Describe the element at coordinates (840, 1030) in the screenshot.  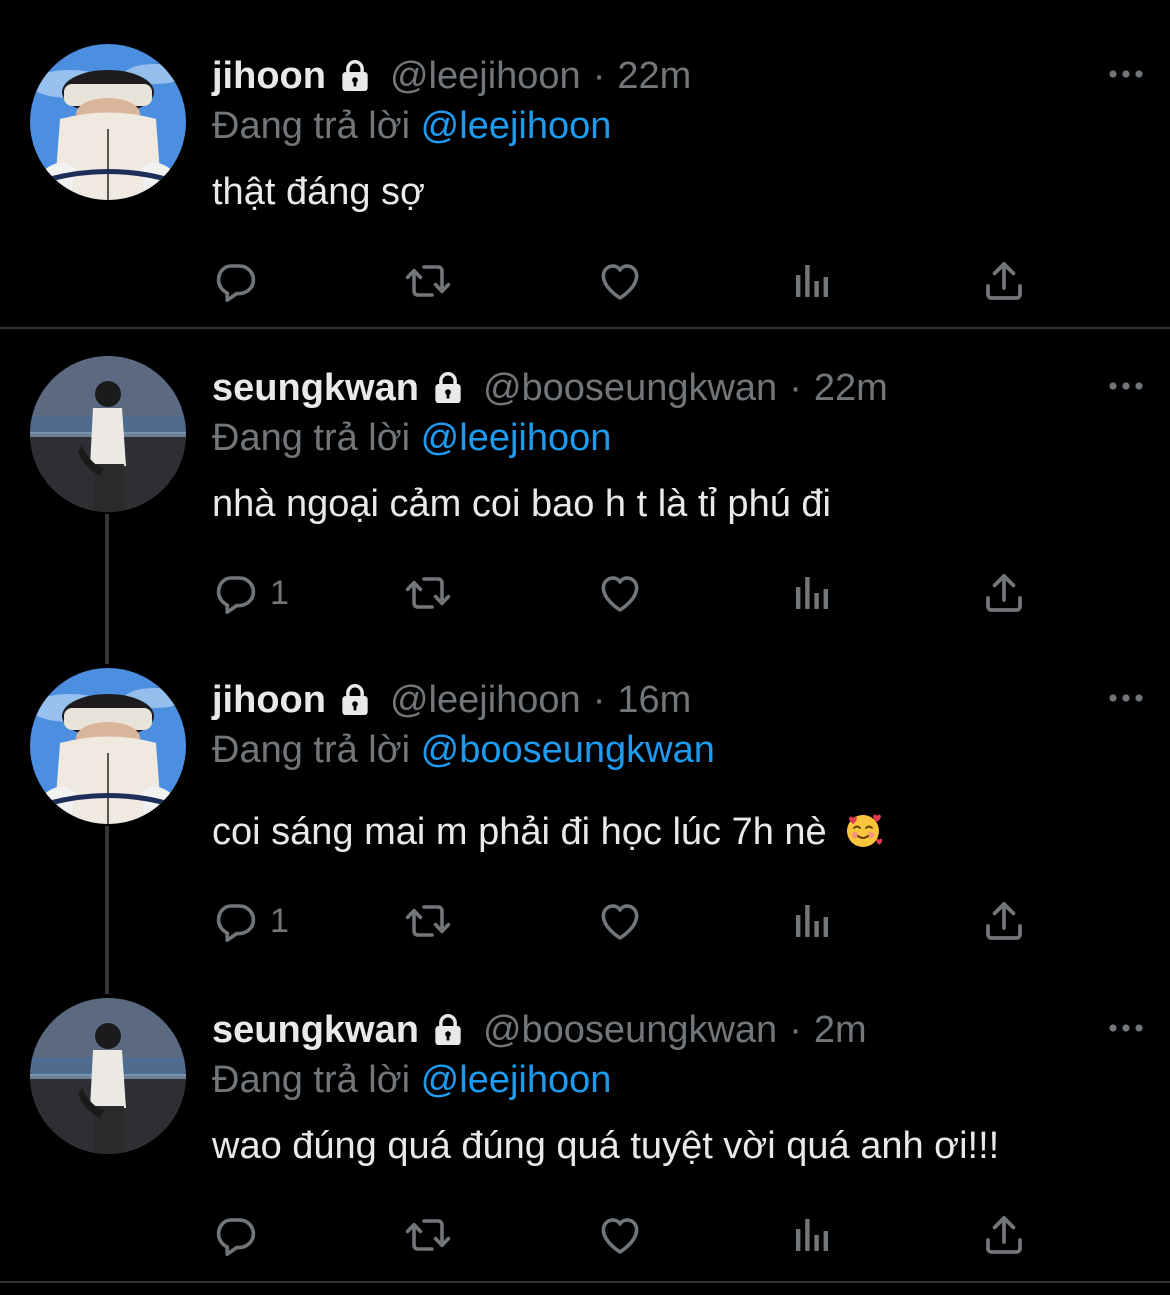
I see `timestamp: 2m` at that location.